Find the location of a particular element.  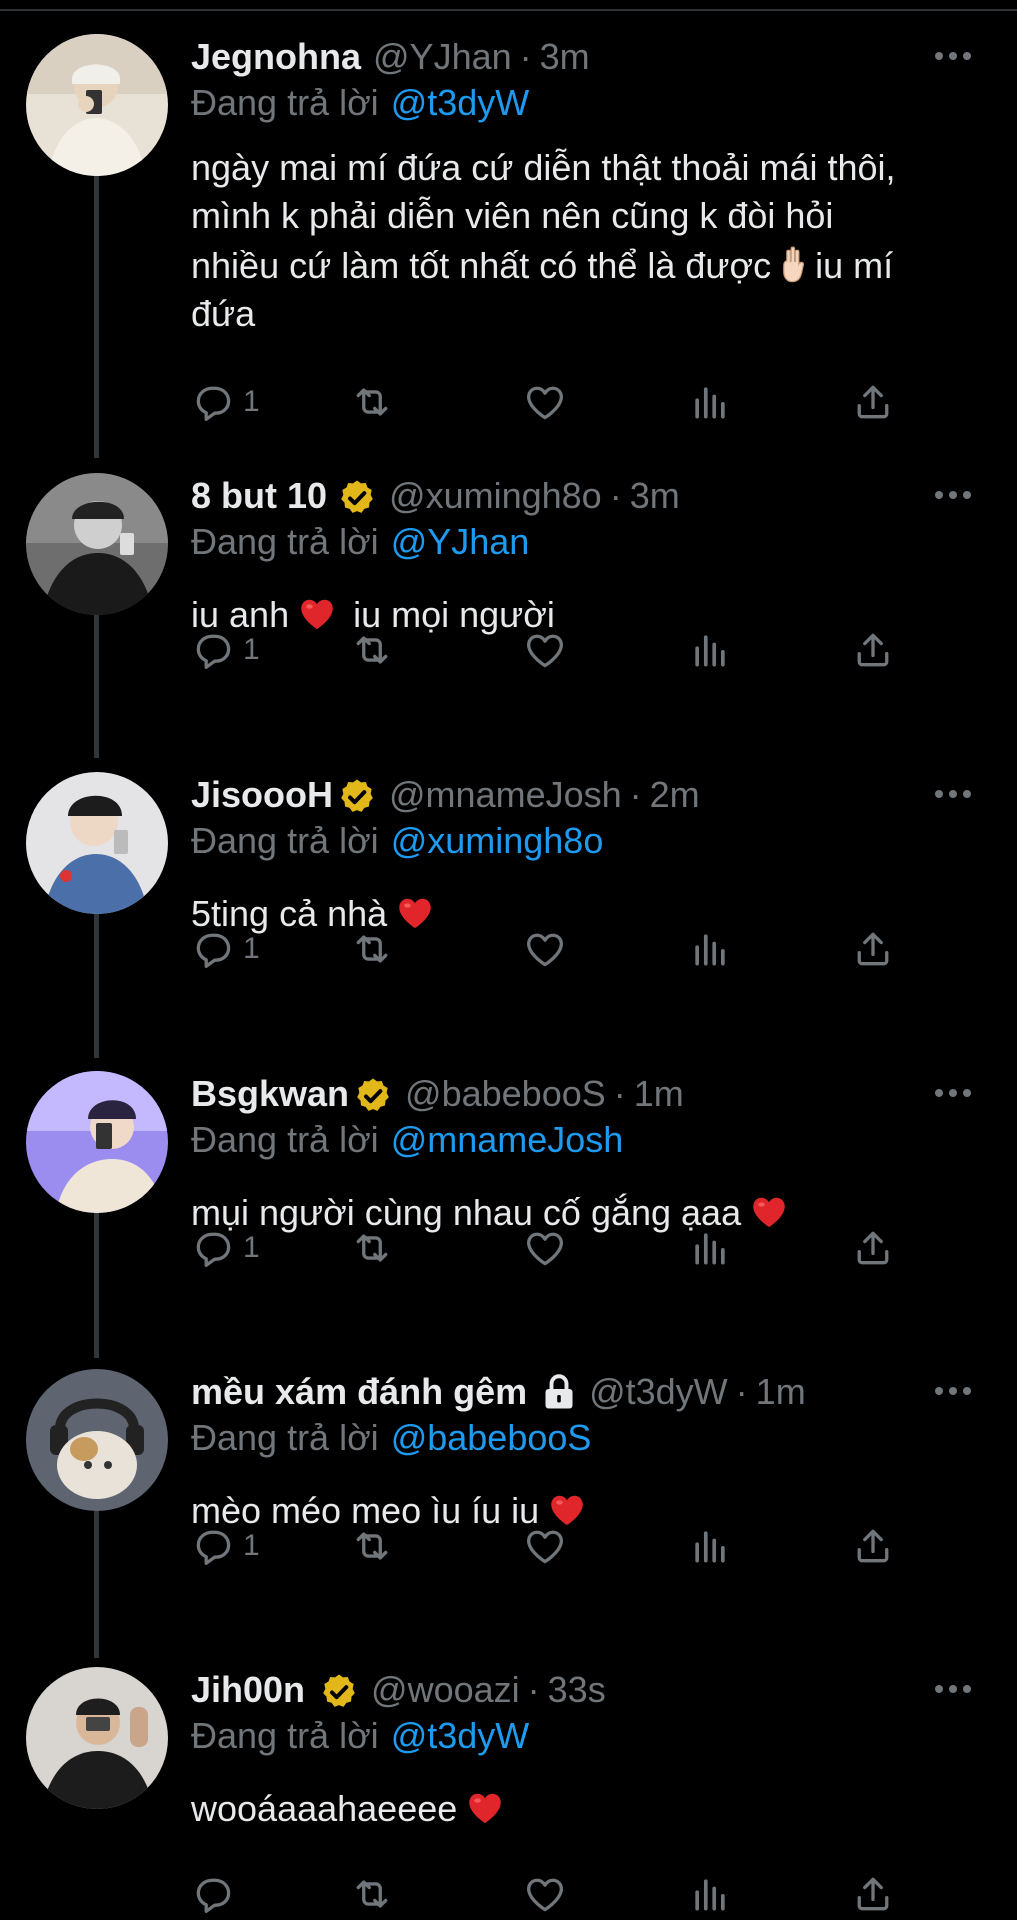

retweet-icon is located at coordinates (372, 1546).